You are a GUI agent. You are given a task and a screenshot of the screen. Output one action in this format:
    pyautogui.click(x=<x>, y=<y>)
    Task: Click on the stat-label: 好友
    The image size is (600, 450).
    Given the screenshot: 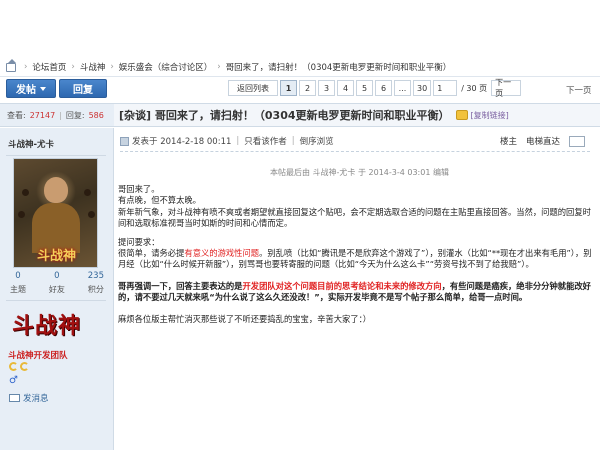 What is the action you would take?
    pyautogui.click(x=56, y=289)
    